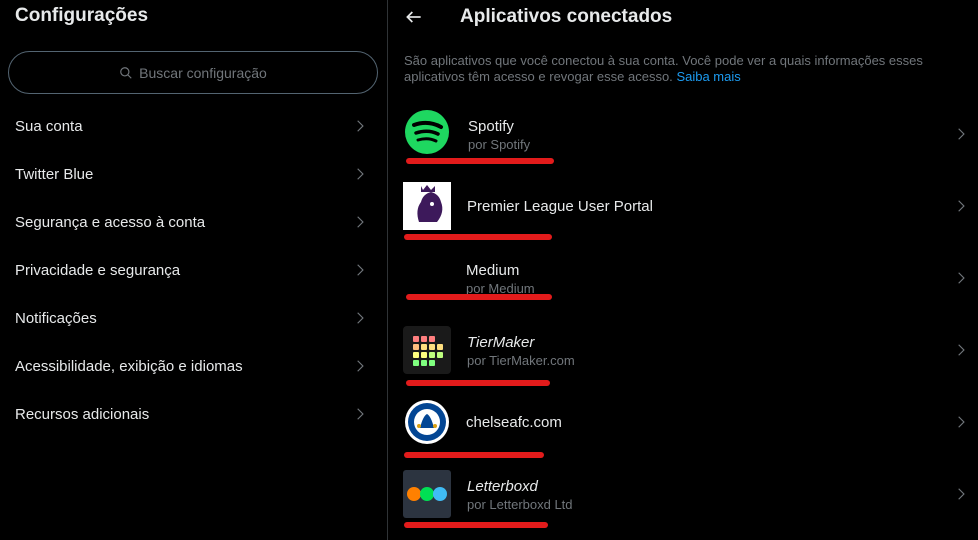 Image resolution: width=978 pixels, height=540 pixels. Describe the element at coordinates (501, 342) in the screenshot. I see `app-name: TierMaker` at that location.